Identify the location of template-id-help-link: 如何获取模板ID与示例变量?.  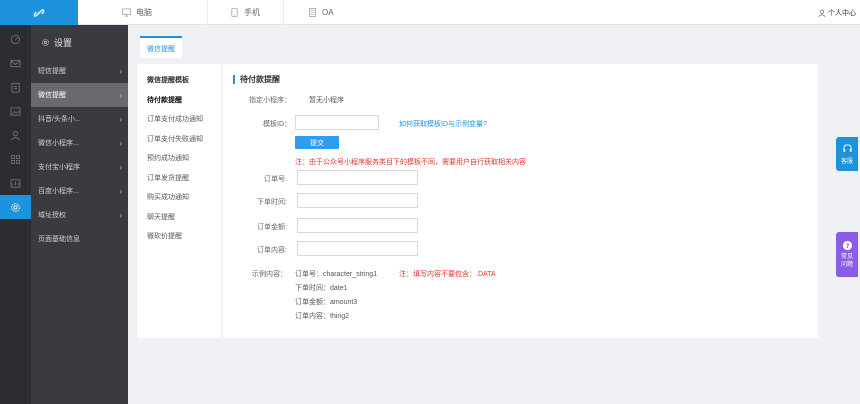
(443, 124).